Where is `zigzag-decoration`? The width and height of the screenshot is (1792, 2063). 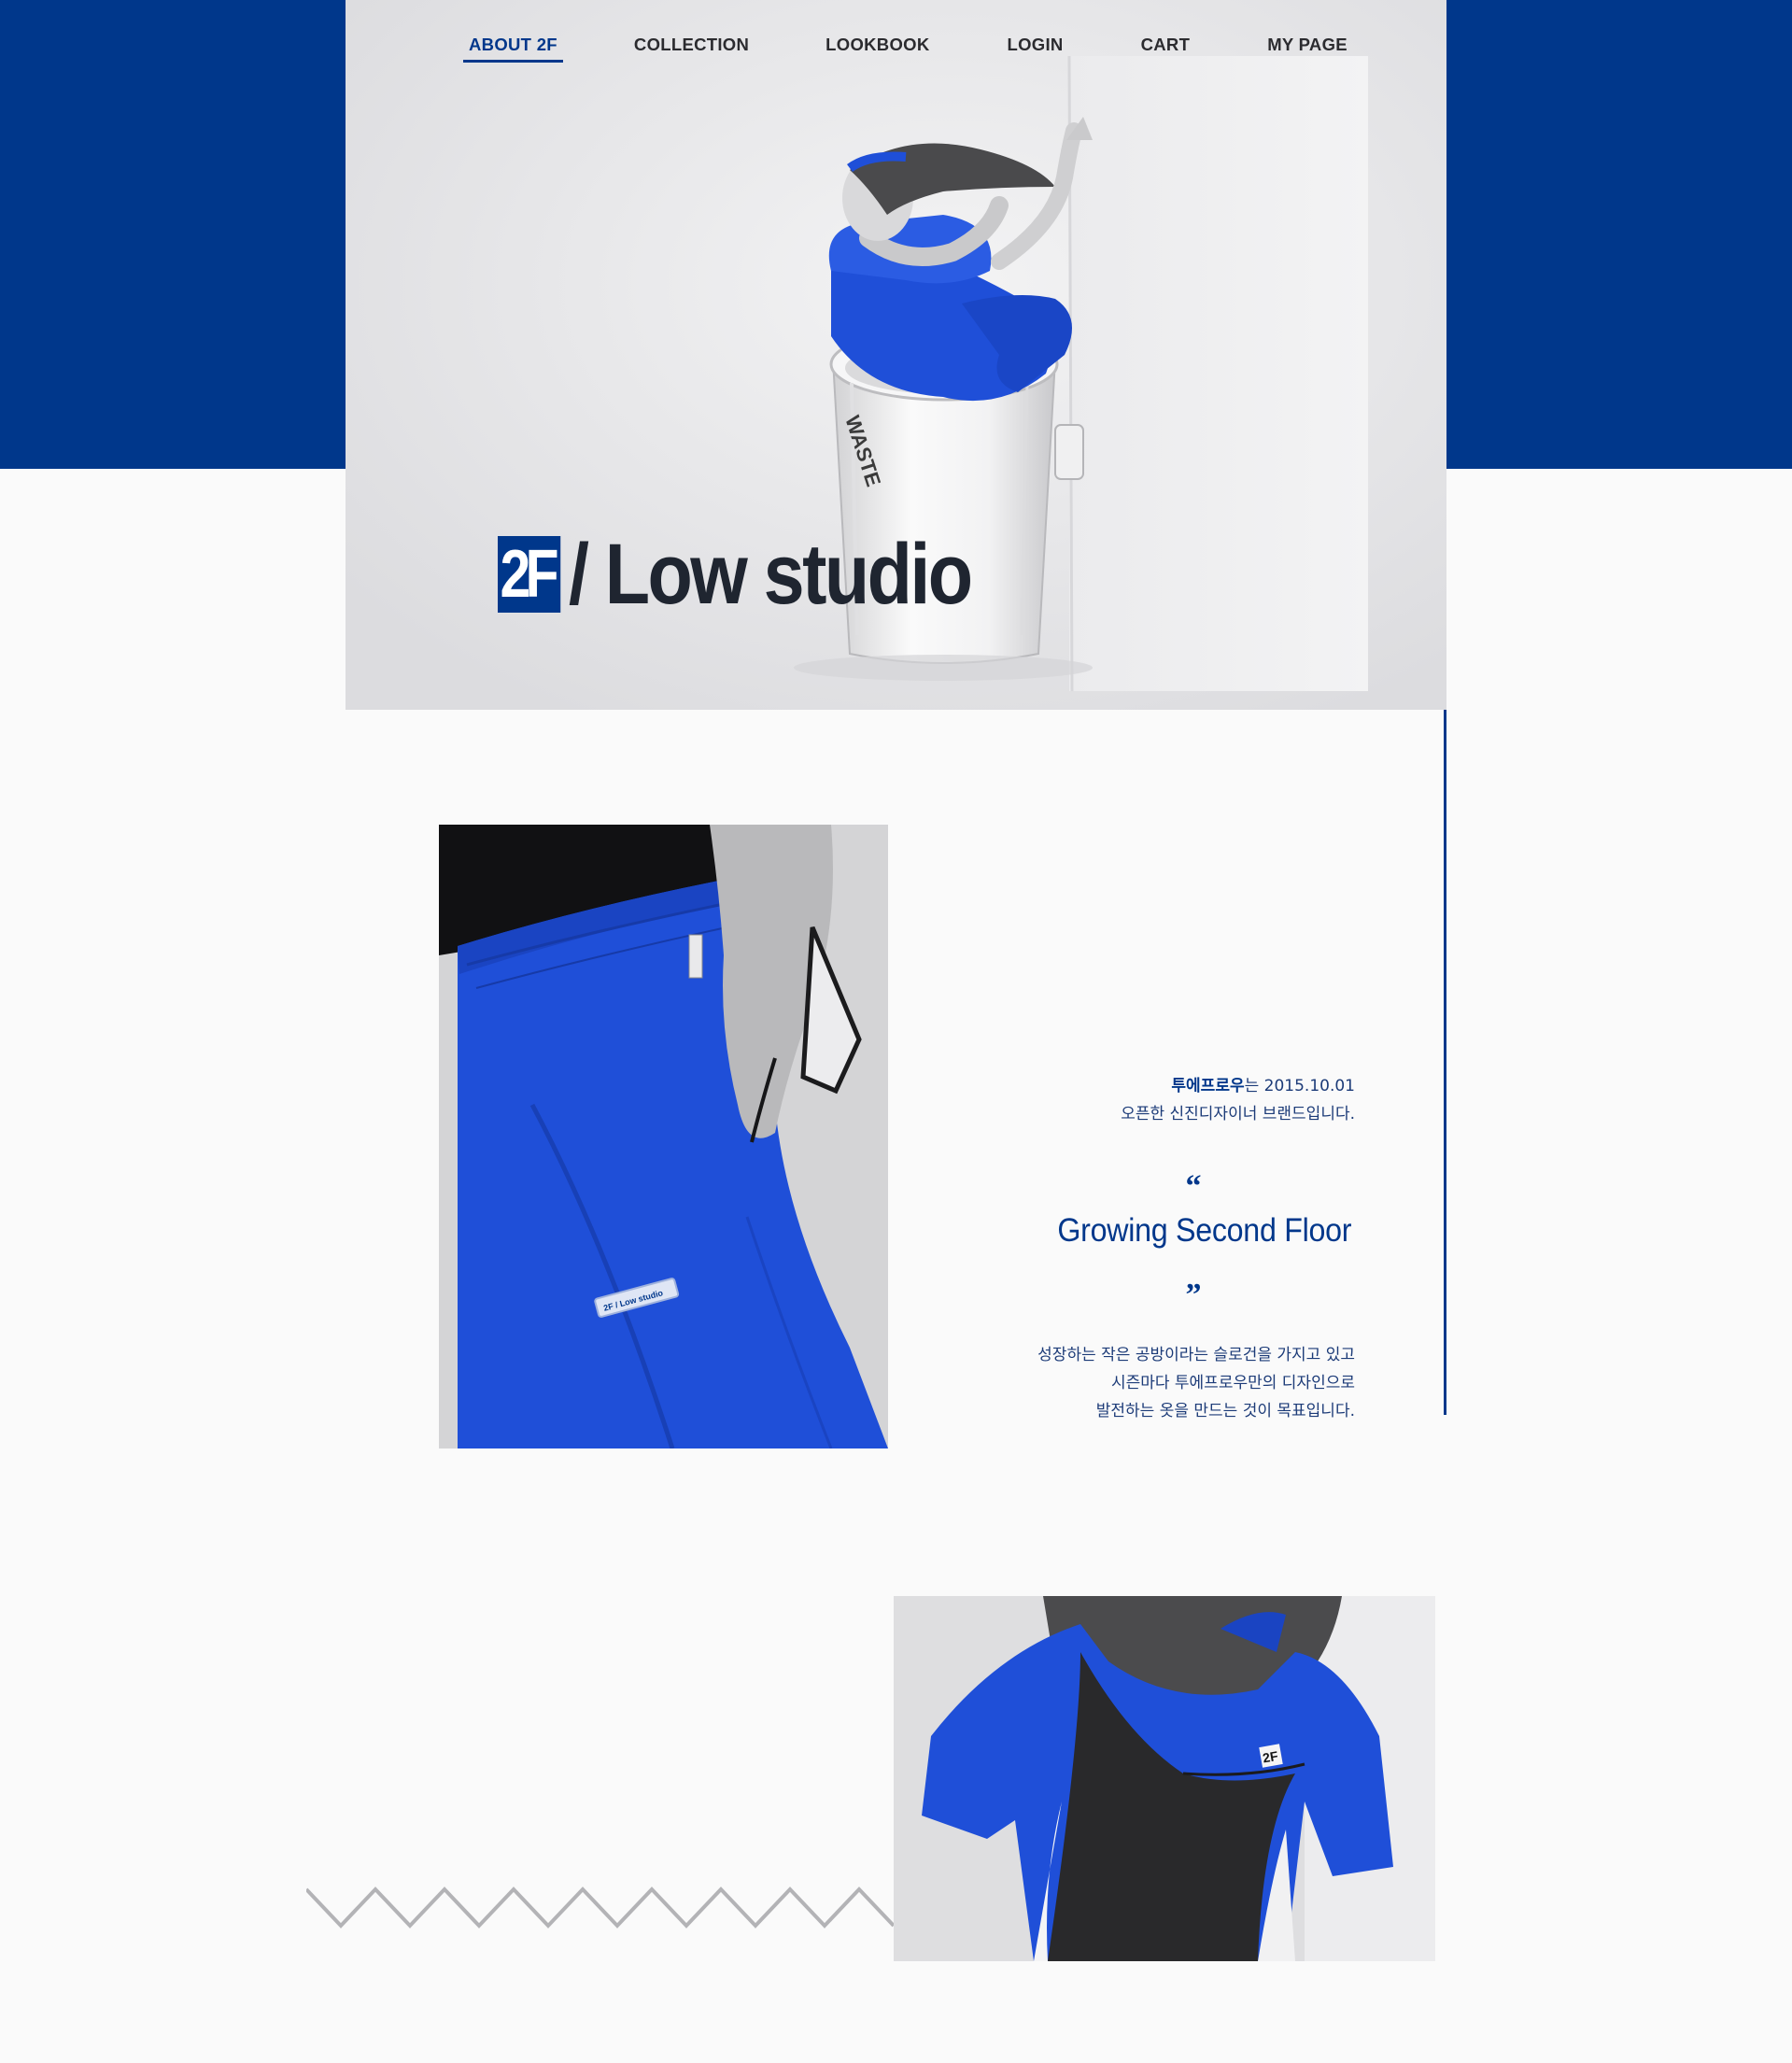
zigzag-decoration is located at coordinates (601, 1907).